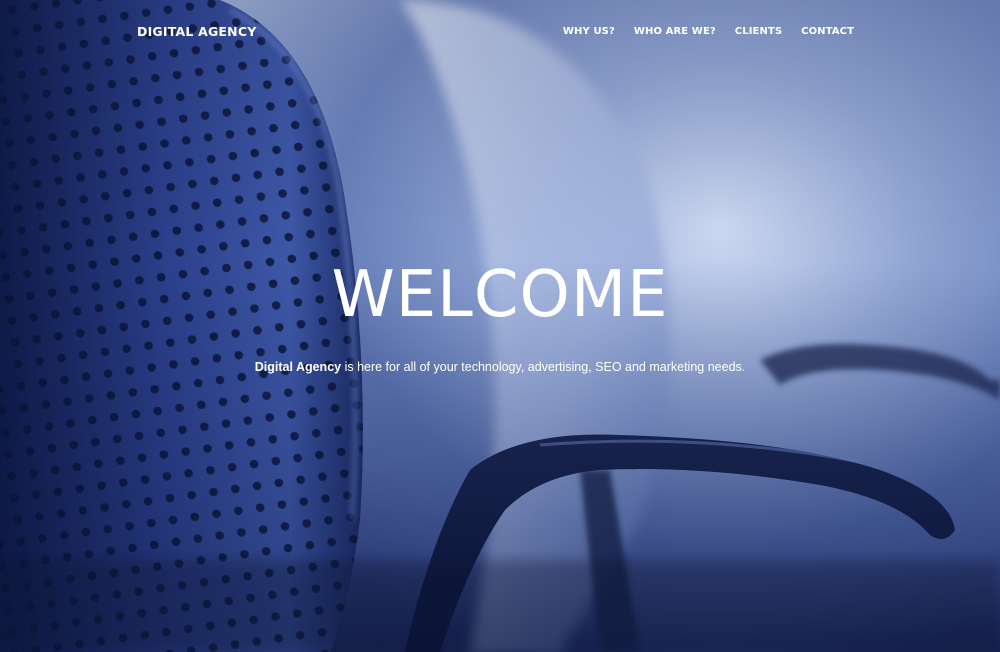 The width and height of the screenshot is (1000, 652). Describe the element at coordinates (758, 31) in the screenshot. I see `nav-clients: CLIENTS` at that location.